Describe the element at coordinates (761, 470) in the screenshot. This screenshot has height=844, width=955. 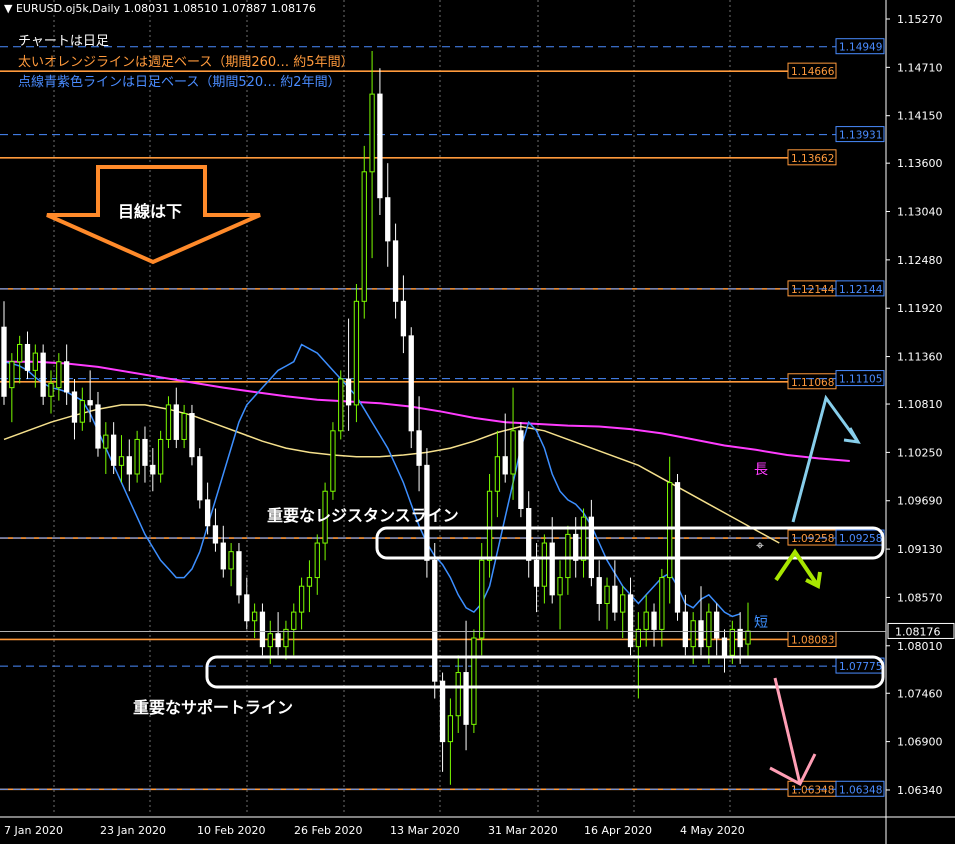
I see `long-ma-label: 長` at that location.